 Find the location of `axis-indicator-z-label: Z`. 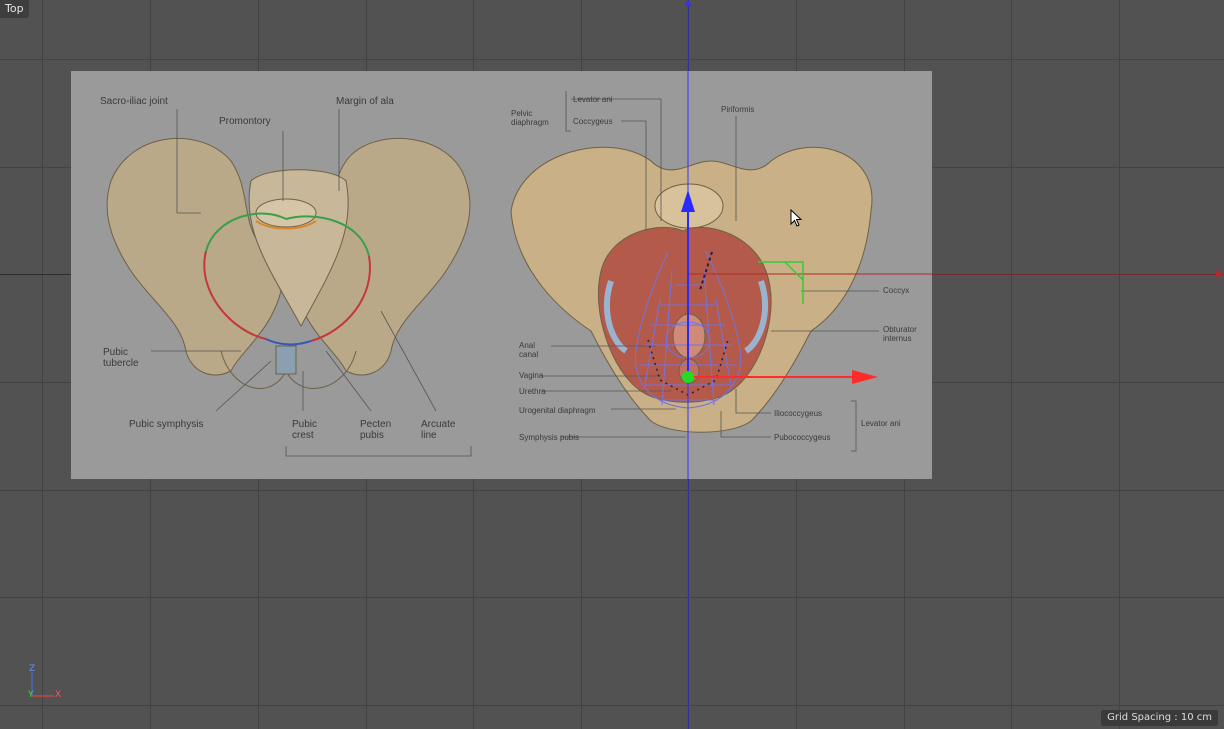

axis-indicator-z-label: Z is located at coordinates (32, 669).